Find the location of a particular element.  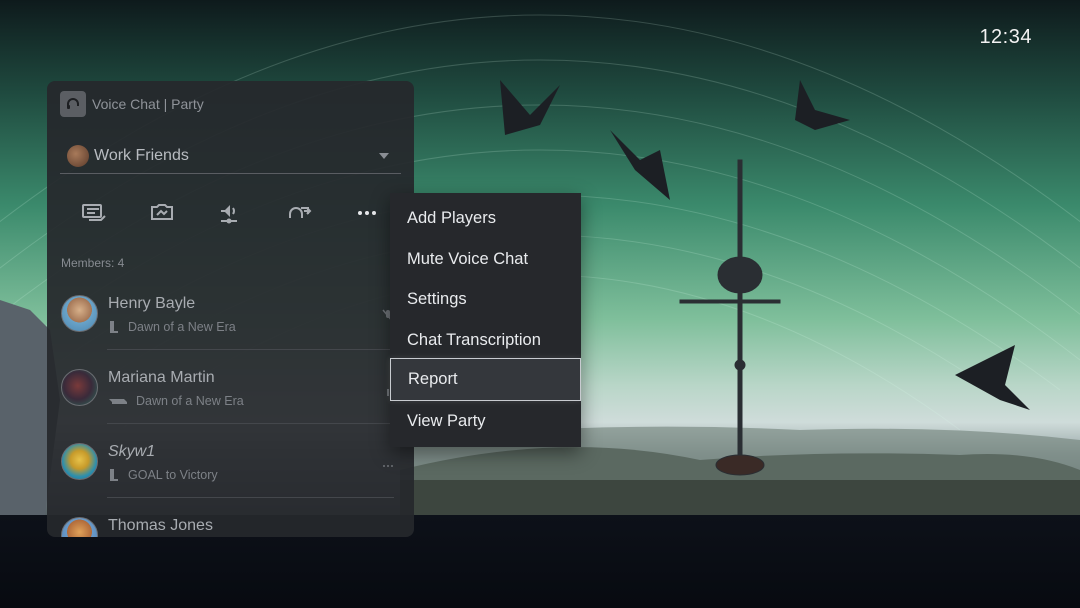

member-row: Mariana Martin Dawn of a New Era is located at coordinates (230, 387).